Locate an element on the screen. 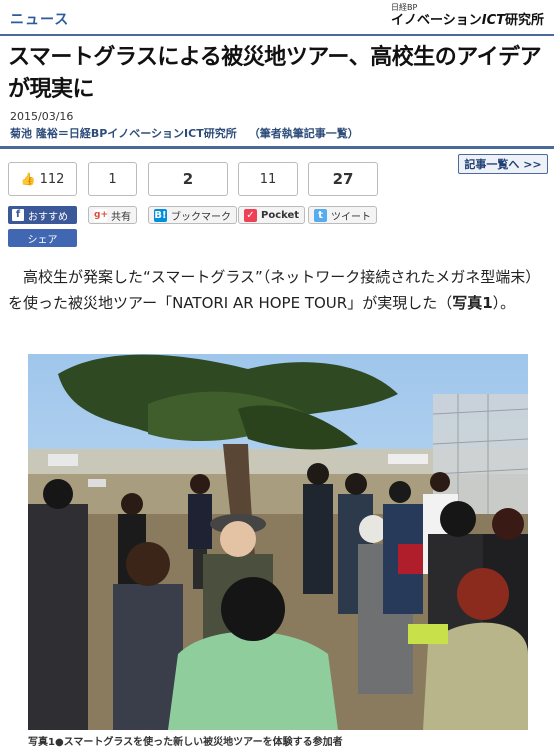 The image size is (554, 750). site-header: ニュース 日経BP イノベーションICT研究所 is located at coordinates (277, 18).